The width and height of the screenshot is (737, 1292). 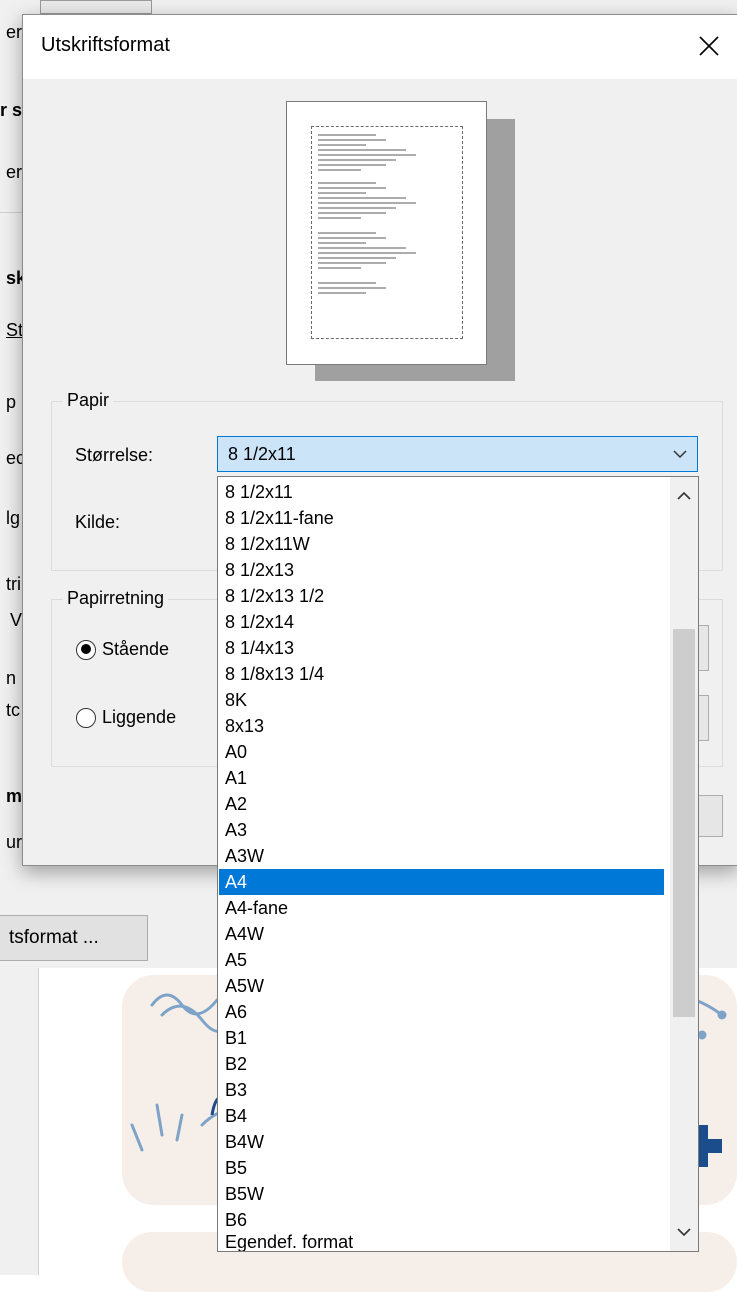 What do you see at coordinates (98, 522) in the screenshot?
I see `source-label: Kilde:` at bounding box center [98, 522].